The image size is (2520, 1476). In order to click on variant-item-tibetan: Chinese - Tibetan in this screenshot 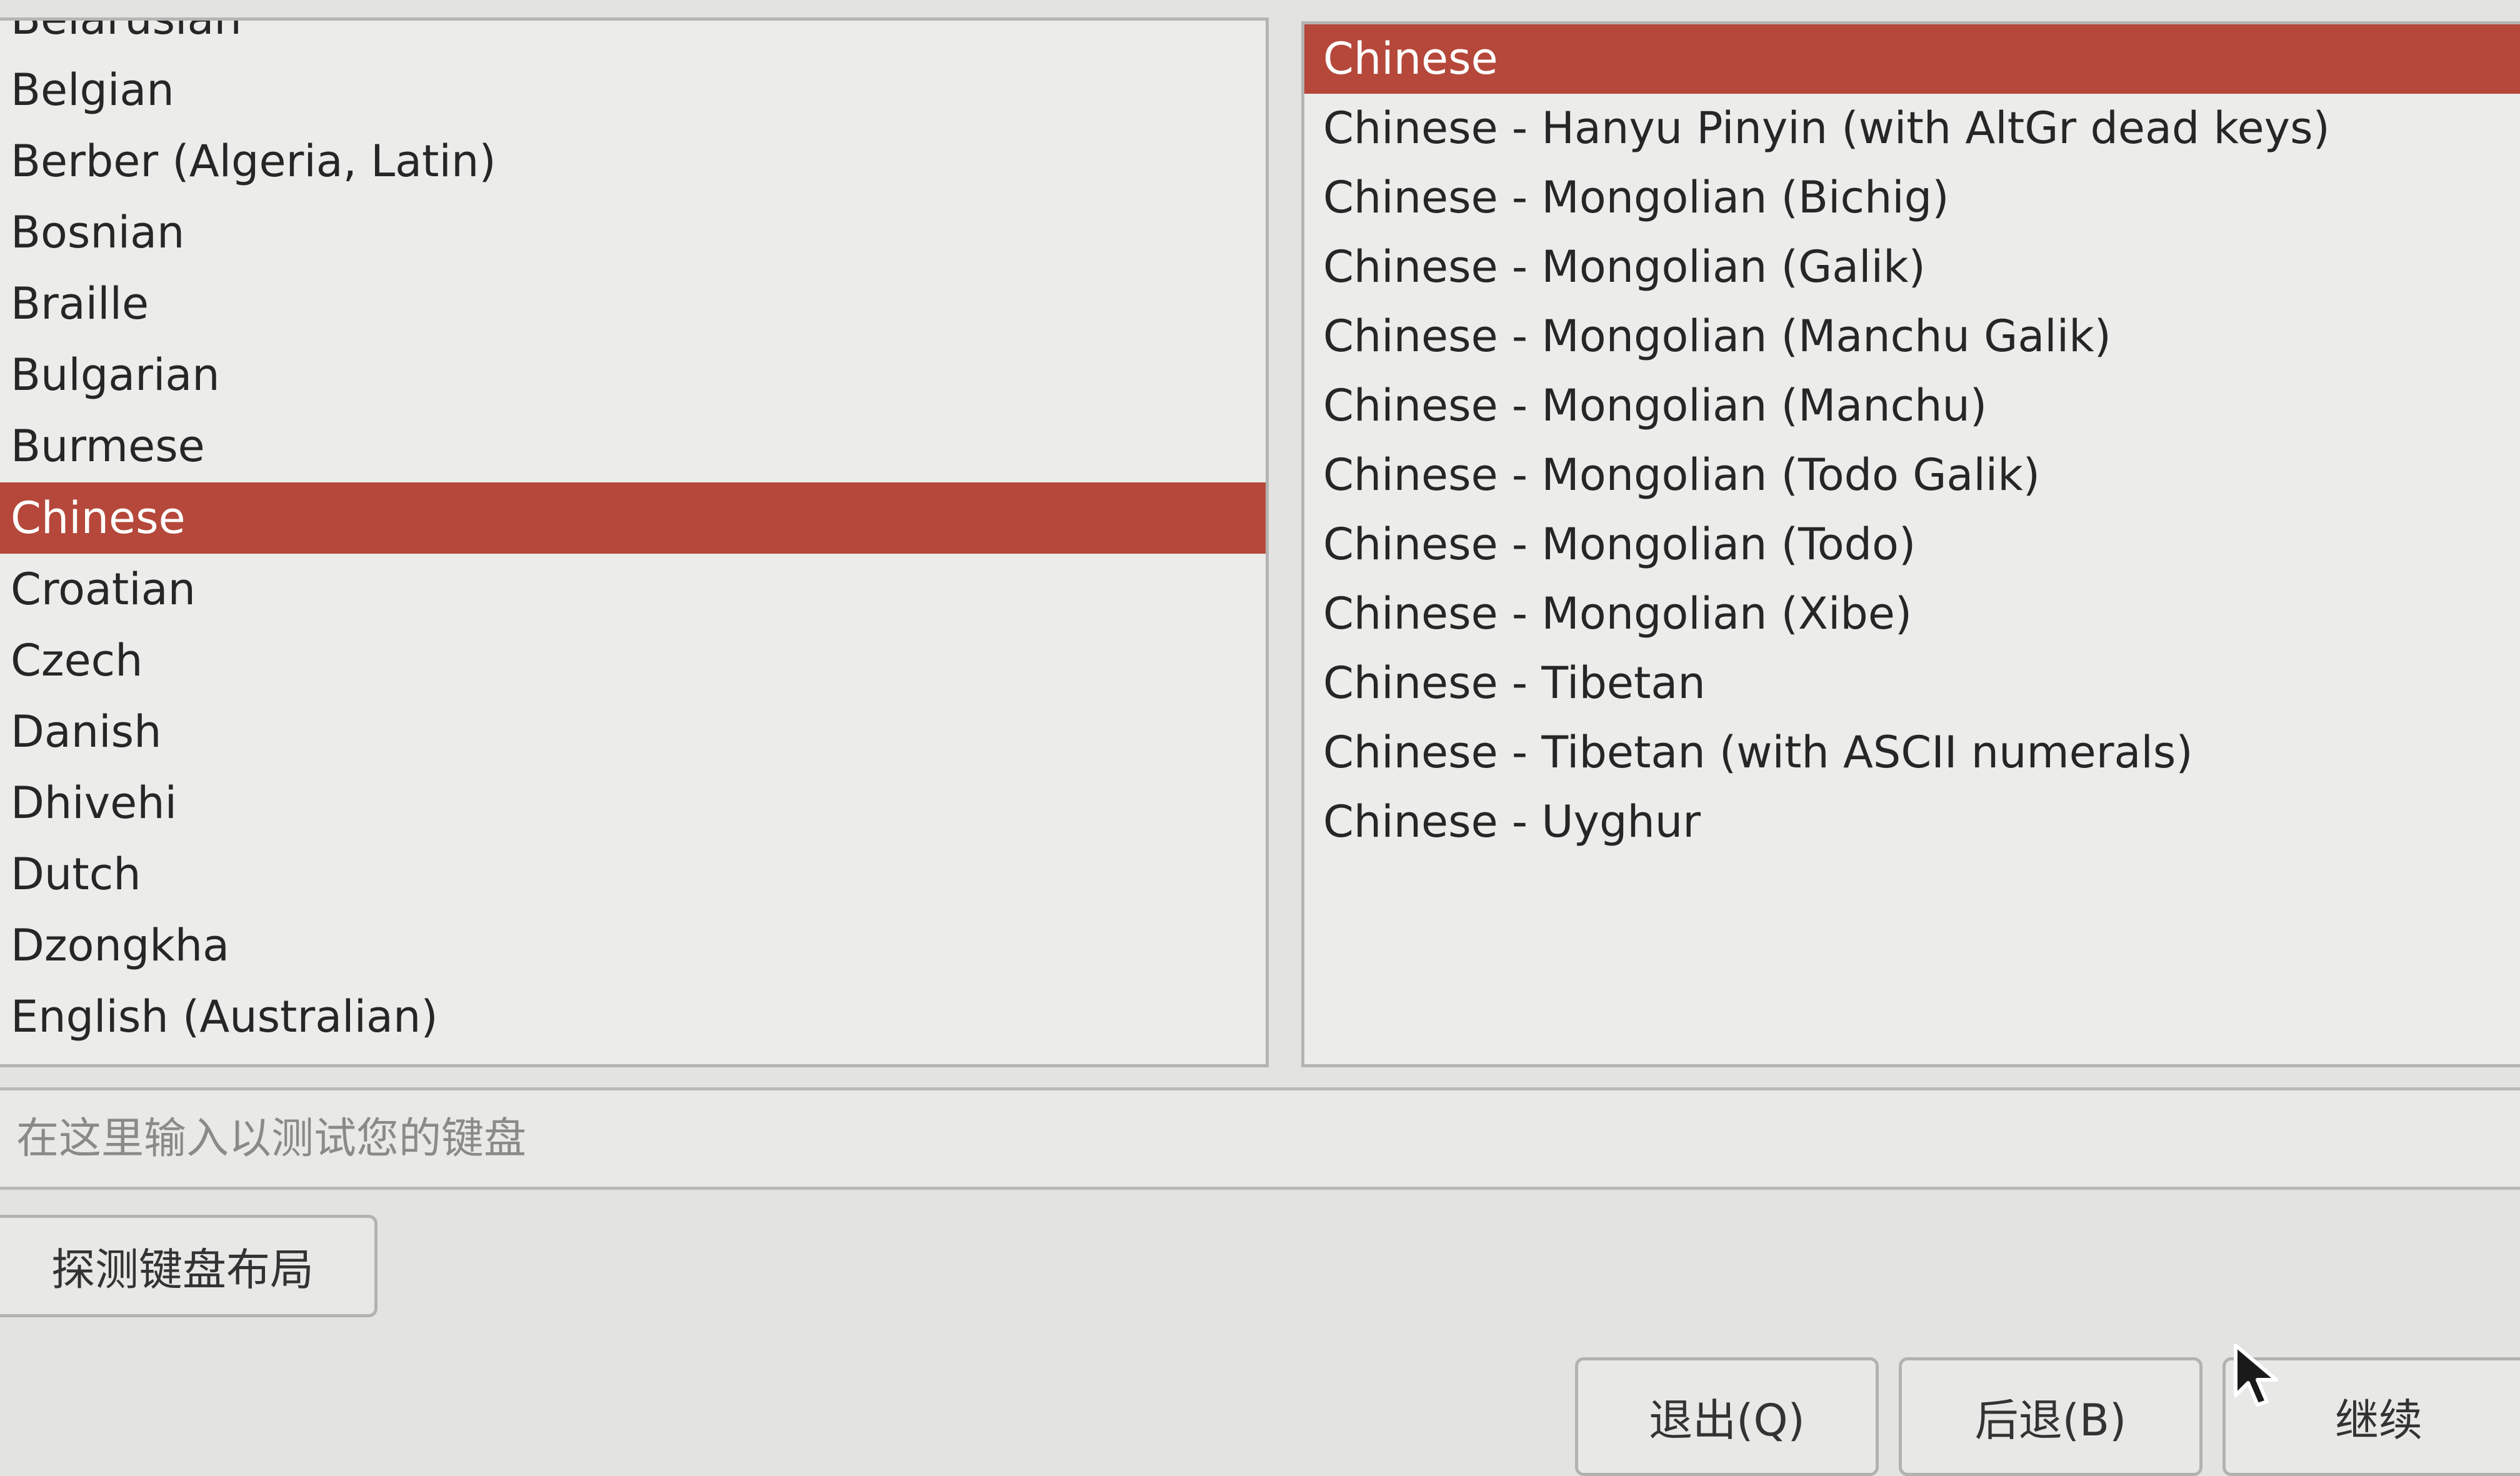, I will do `click(1912, 683)`.